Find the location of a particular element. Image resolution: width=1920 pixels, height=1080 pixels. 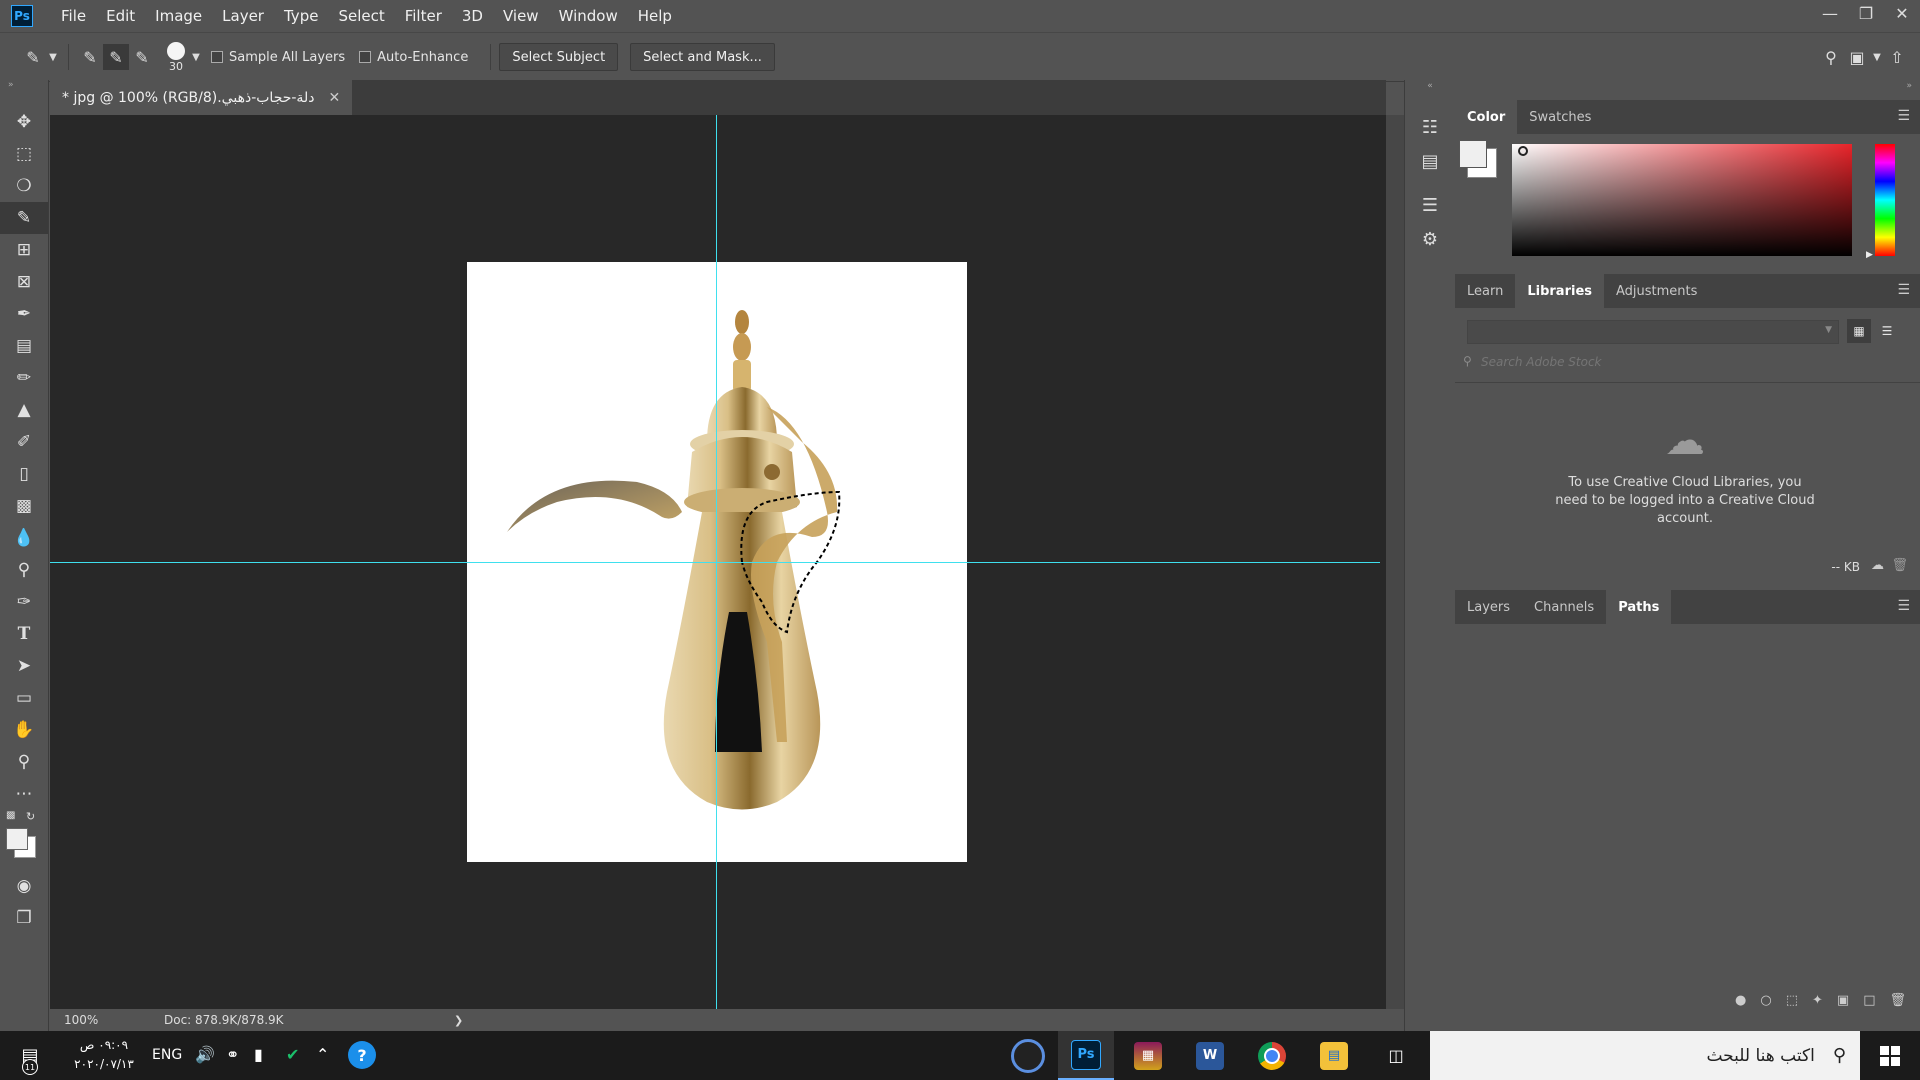

volume-icon: 🔊 is located at coordinates (205, 1054).